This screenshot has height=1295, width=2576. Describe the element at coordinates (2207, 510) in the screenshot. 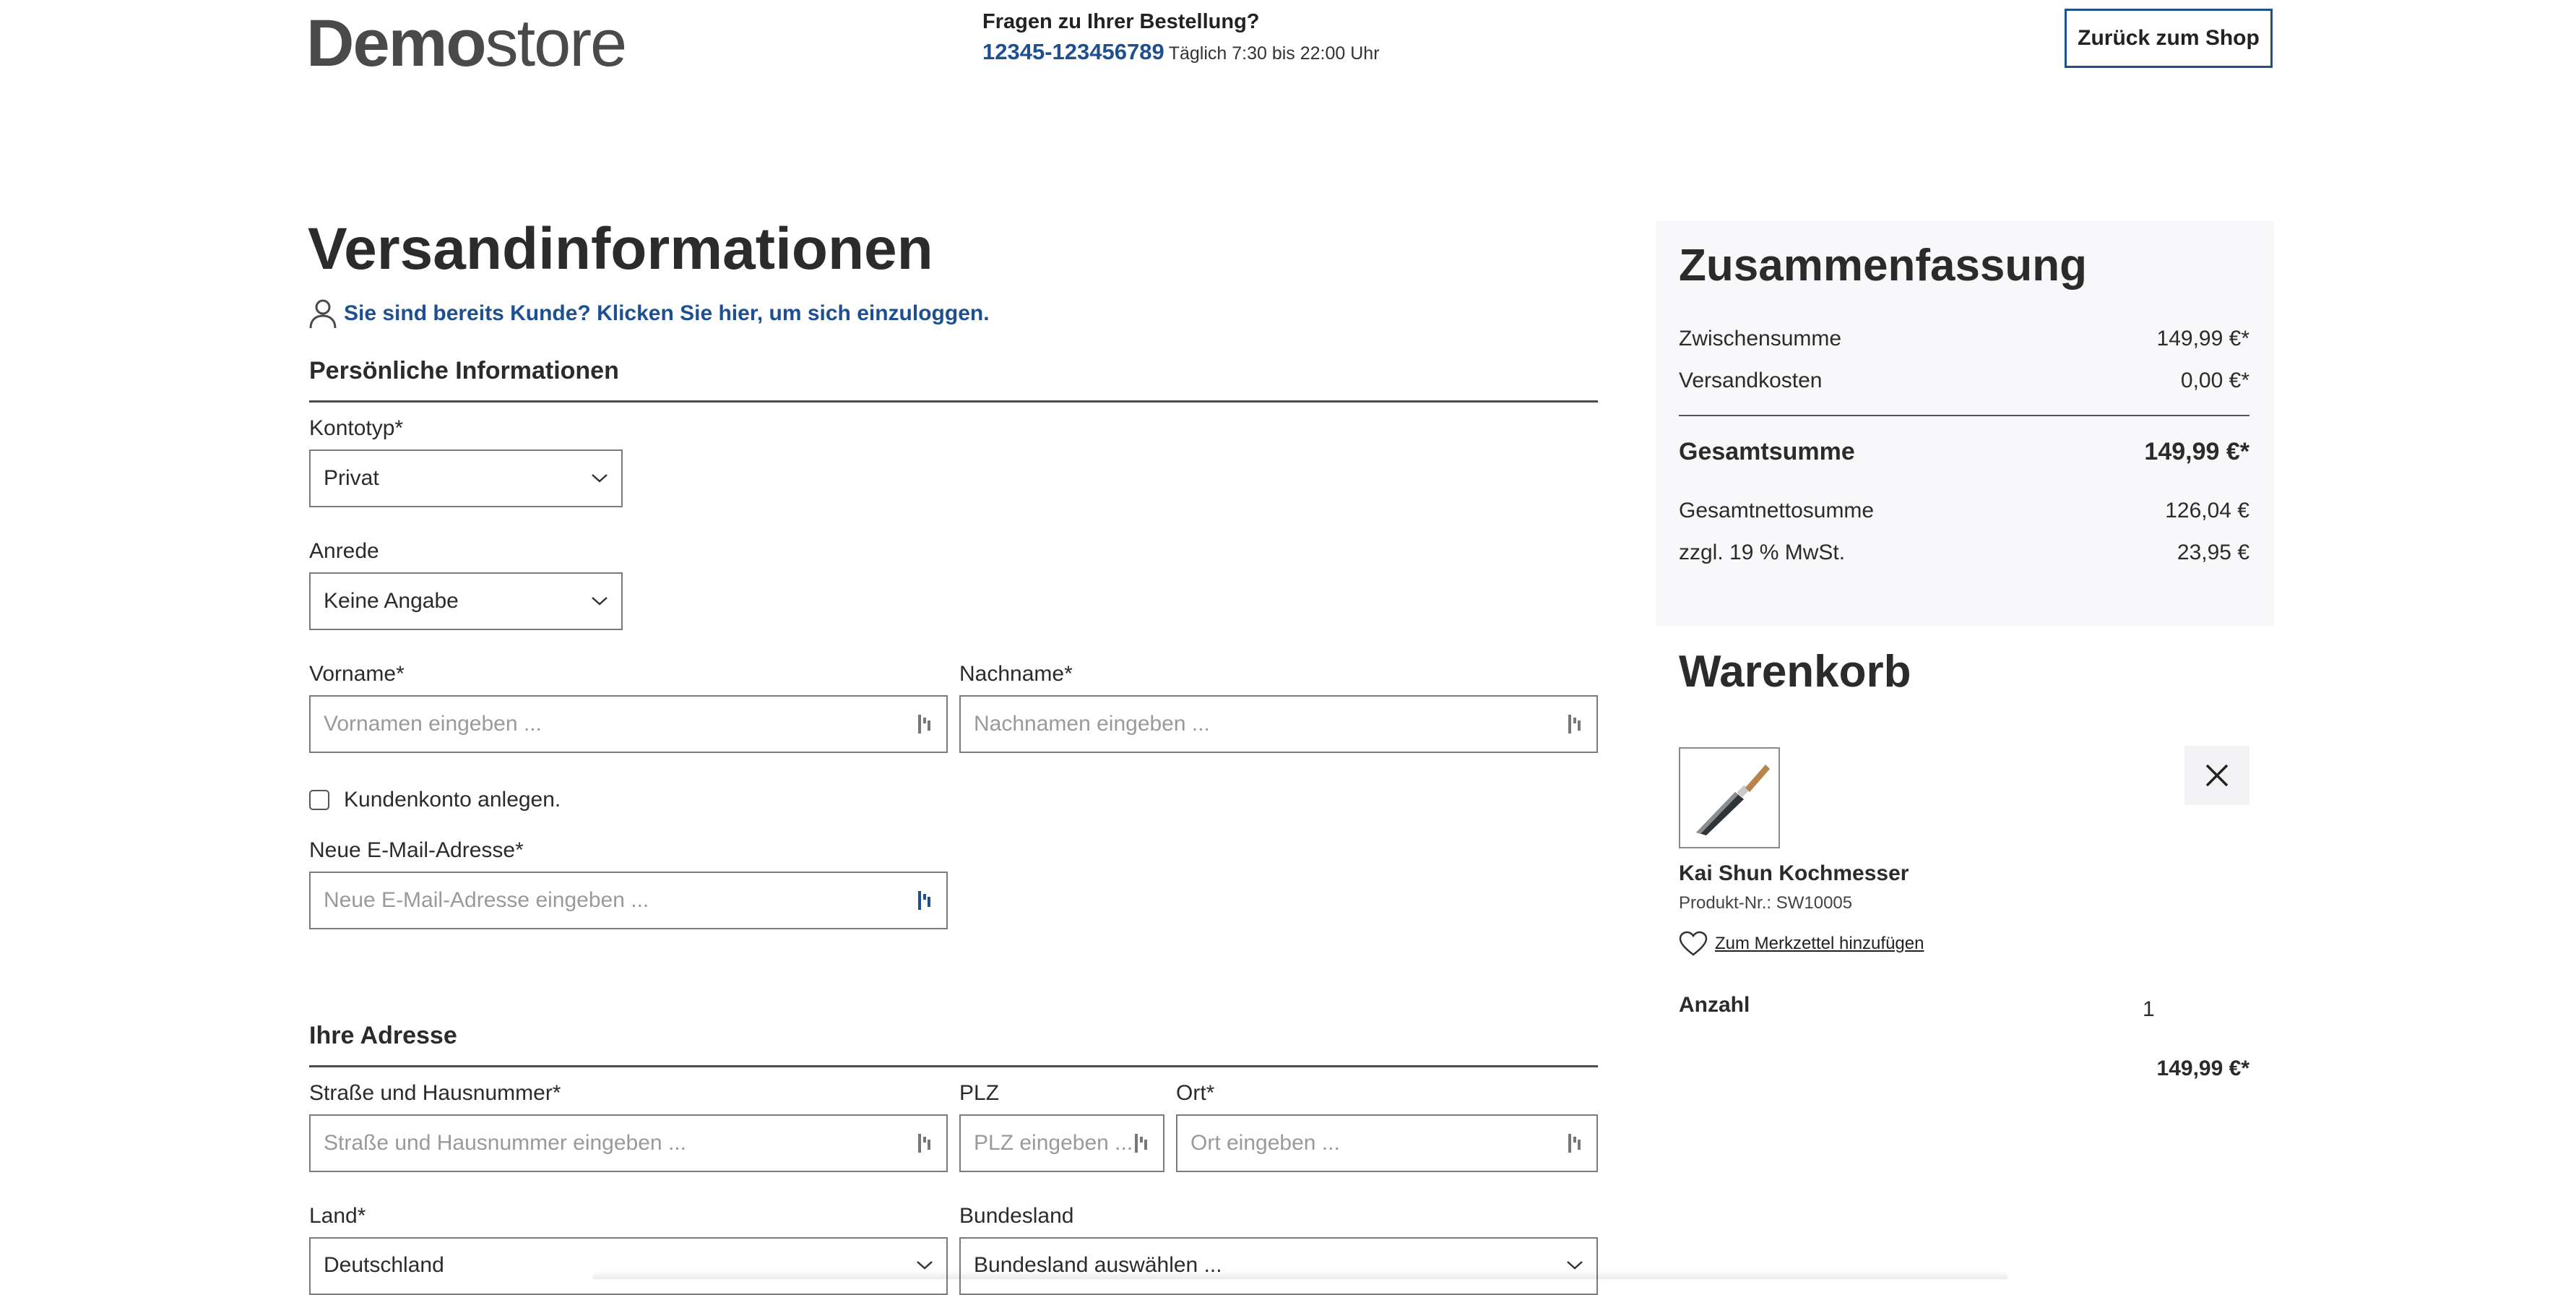

I see `net-total-value: 126,04 €` at that location.